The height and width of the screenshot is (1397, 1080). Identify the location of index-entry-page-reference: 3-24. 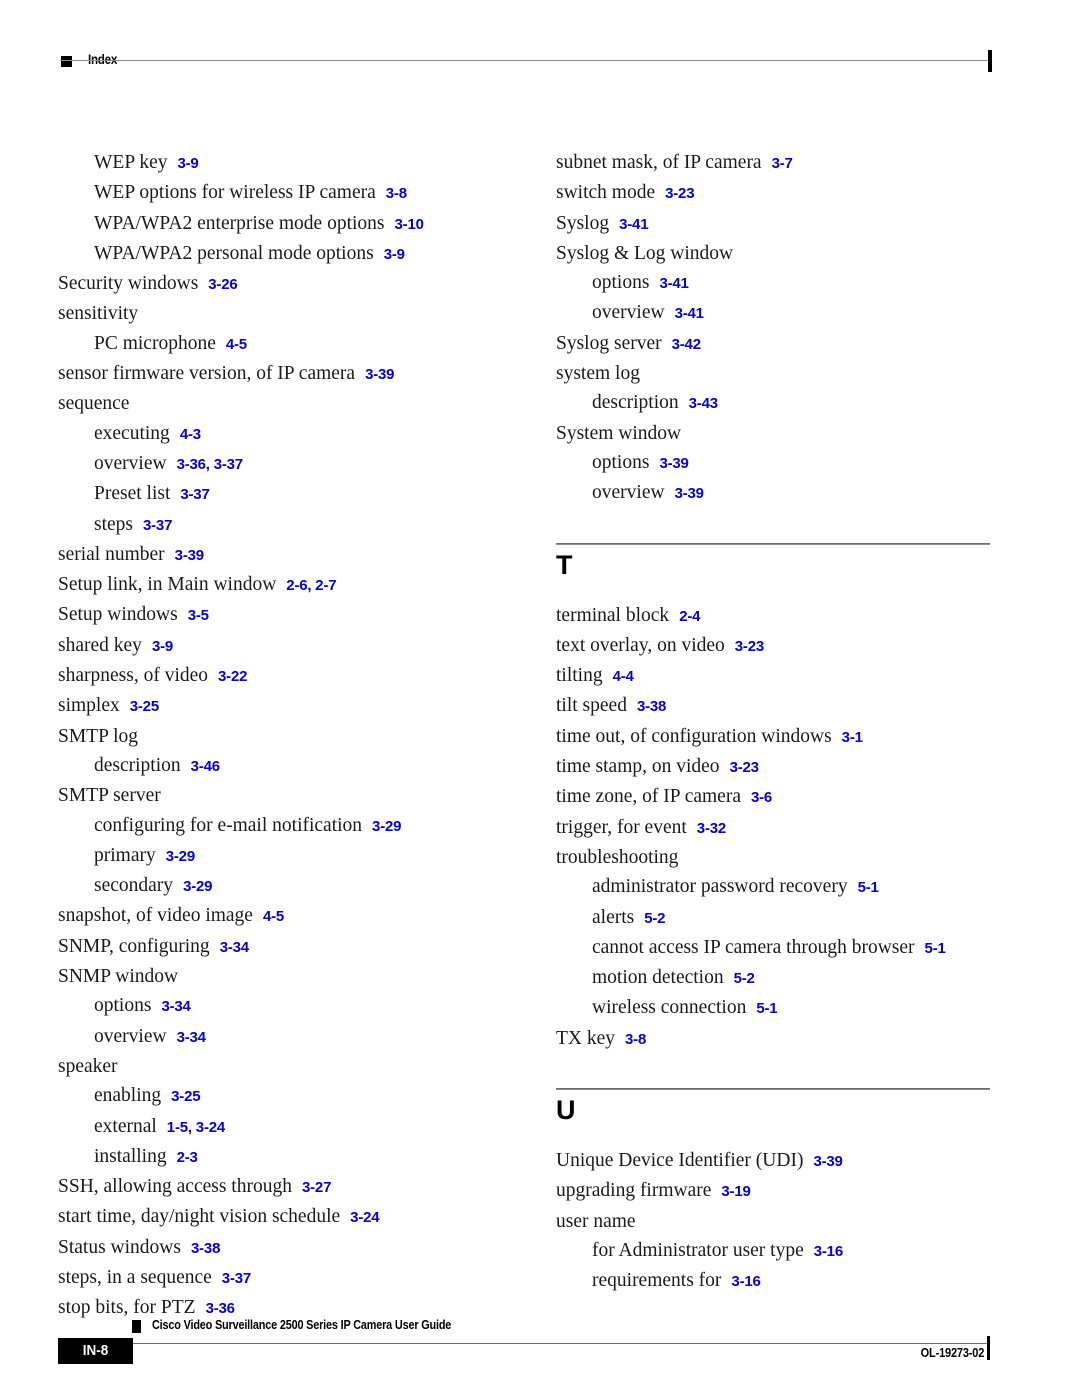
(359, 1217).